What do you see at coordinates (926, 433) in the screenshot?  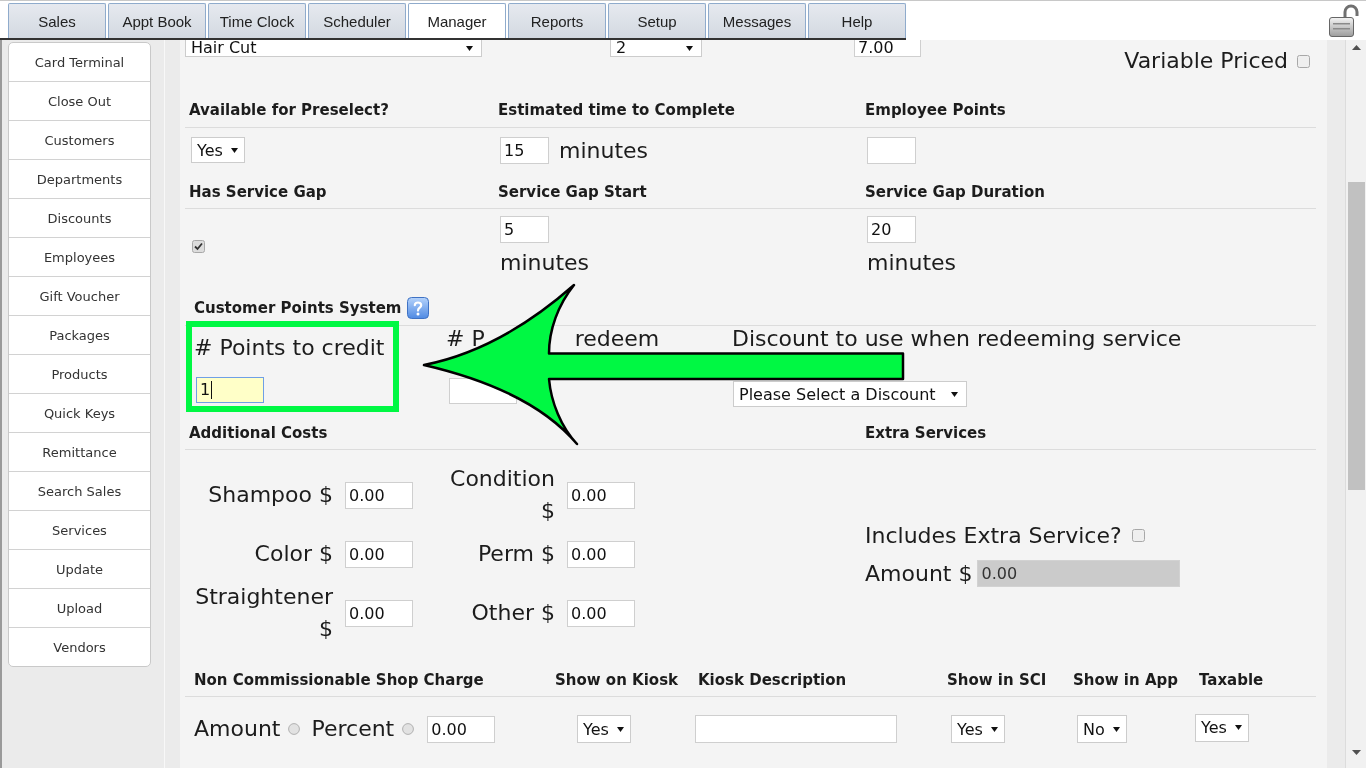 I see `section-heading: Extra Services` at bounding box center [926, 433].